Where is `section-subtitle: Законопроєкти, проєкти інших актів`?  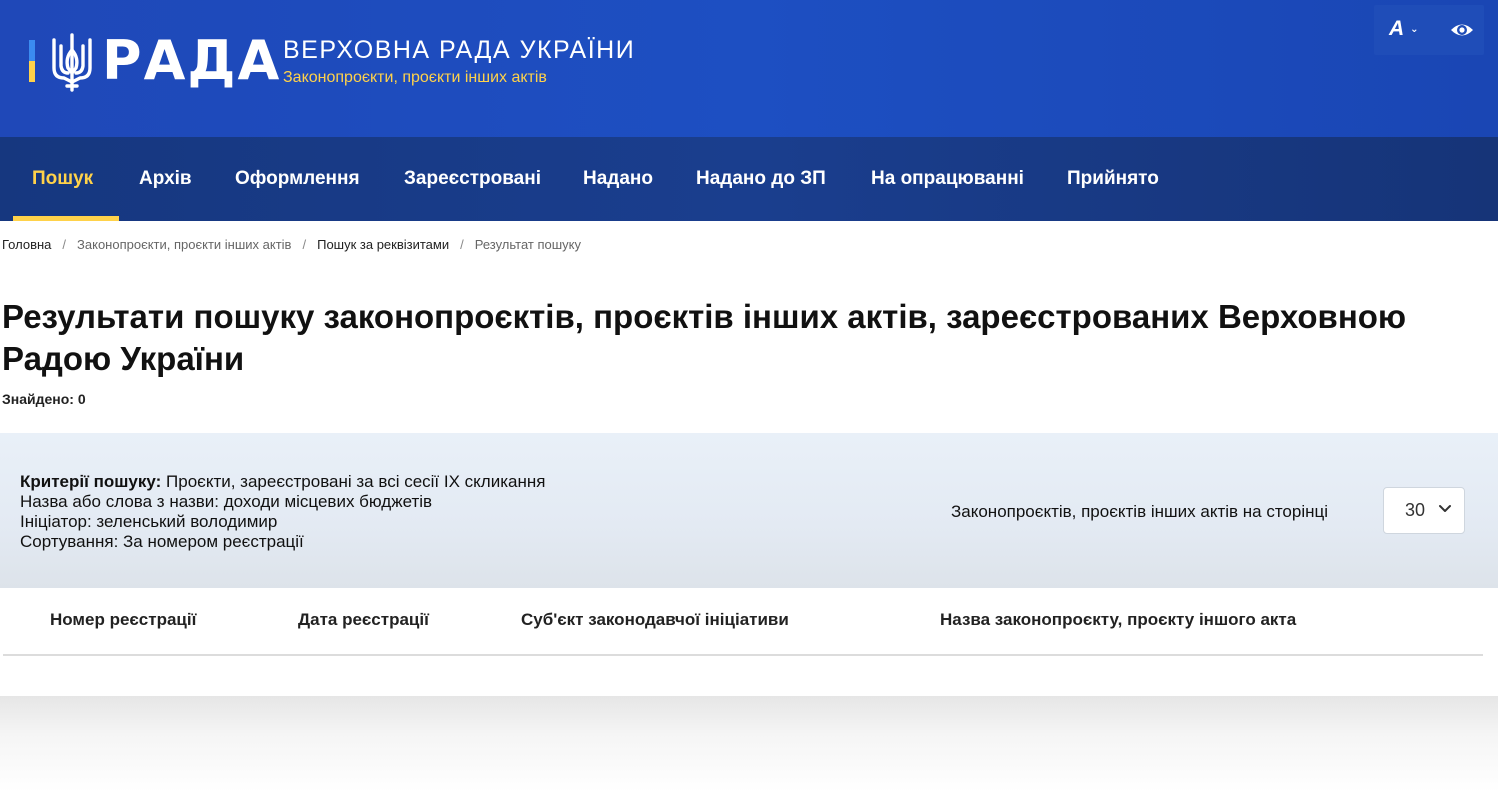
section-subtitle: Законопроєкти, проєкти інших актів is located at coordinates (415, 77).